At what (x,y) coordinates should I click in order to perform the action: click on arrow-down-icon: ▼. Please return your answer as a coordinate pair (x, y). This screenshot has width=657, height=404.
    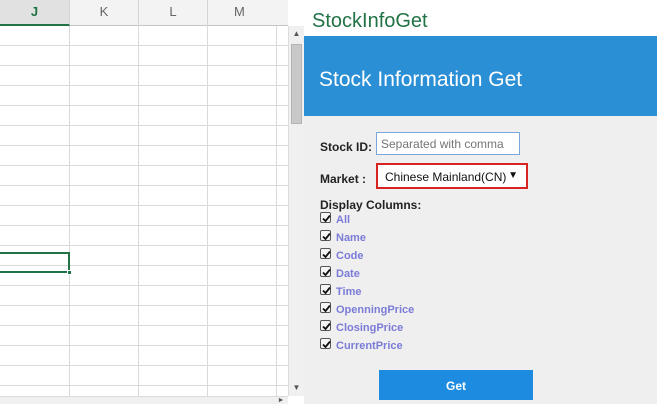
    Looking at the image, I should click on (296, 387).